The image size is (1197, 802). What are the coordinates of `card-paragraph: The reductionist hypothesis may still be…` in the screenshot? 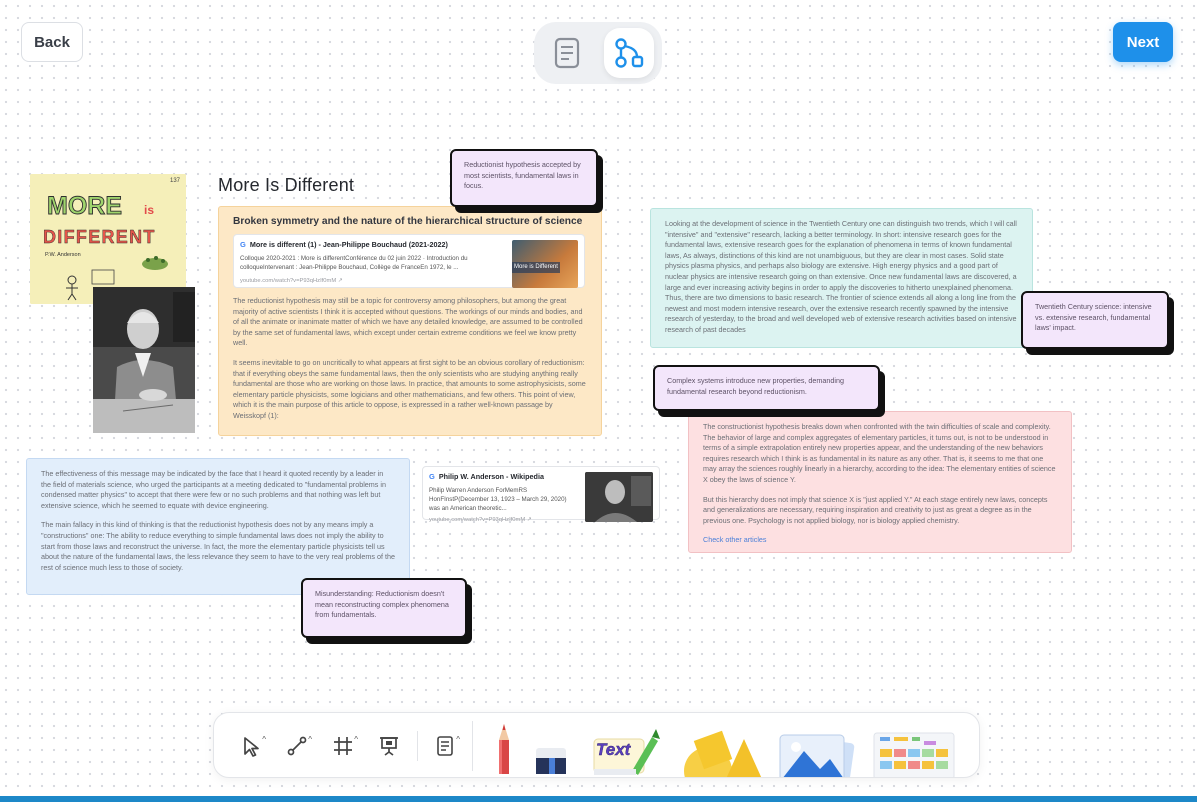 It's located at (408, 322).